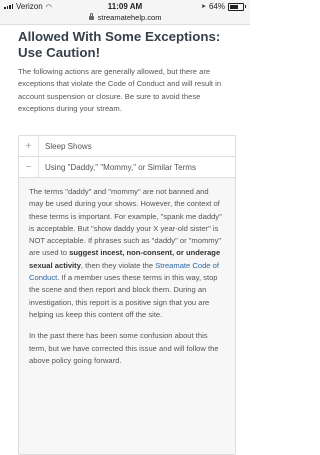 Image resolution: width=320 pixels, height=455 pixels. Describe the element at coordinates (236, 6) in the screenshot. I see `battery-icon` at that location.